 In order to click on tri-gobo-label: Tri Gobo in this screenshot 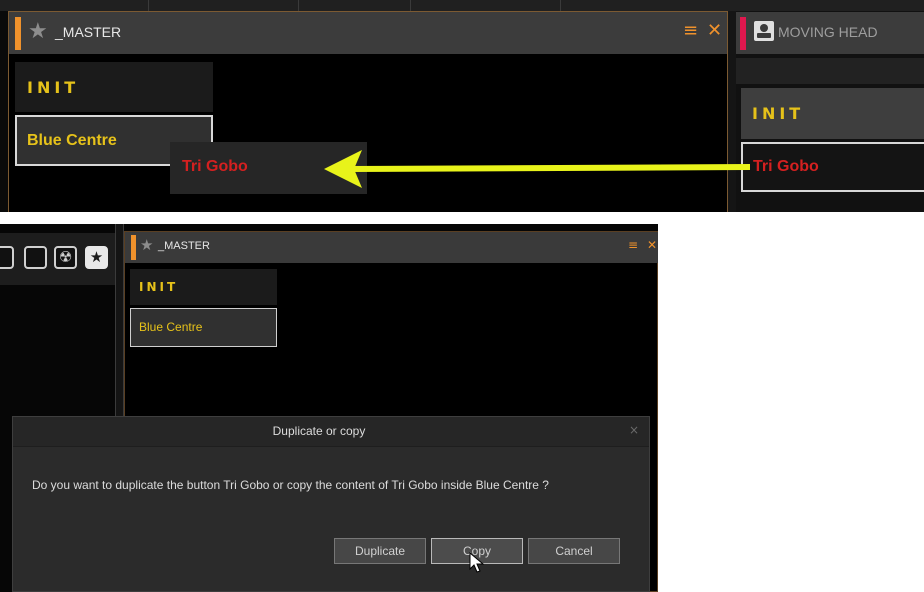, I will do `click(786, 166)`.